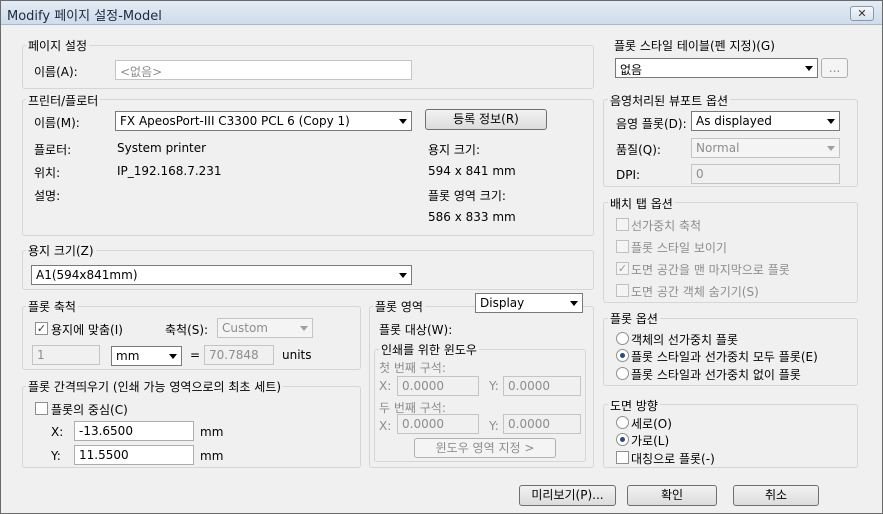 The height and width of the screenshot is (514, 883). Describe the element at coordinates (724, 357) in the screenshot. I see `plot-with-styles-label: 플롯 스타일과 선가중치 모두 플롯(E)` at that location.